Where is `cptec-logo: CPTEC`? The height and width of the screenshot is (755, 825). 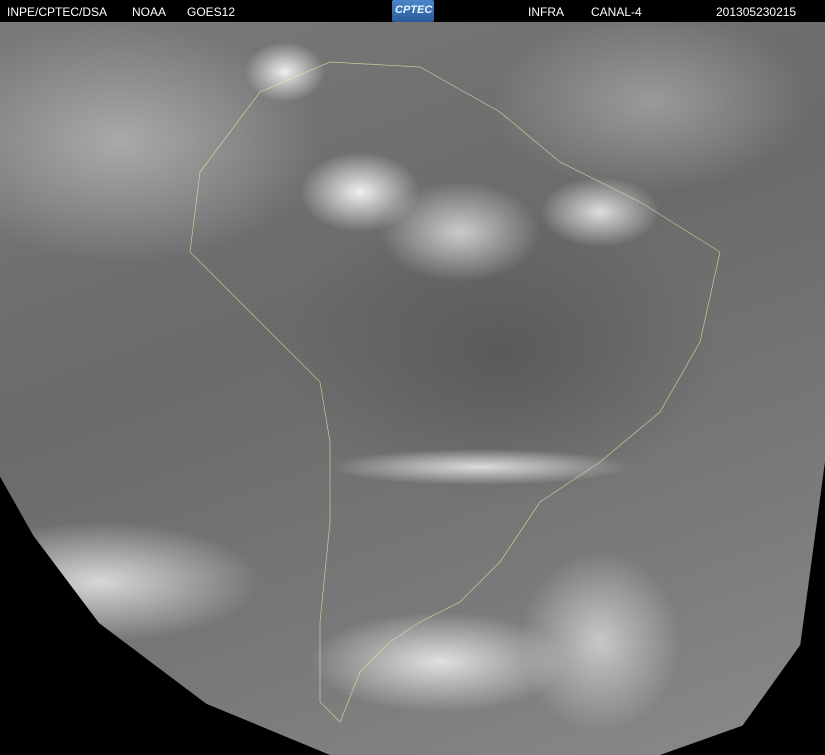
cptec-logo: CPTEC is located at coordinates (413, 11).